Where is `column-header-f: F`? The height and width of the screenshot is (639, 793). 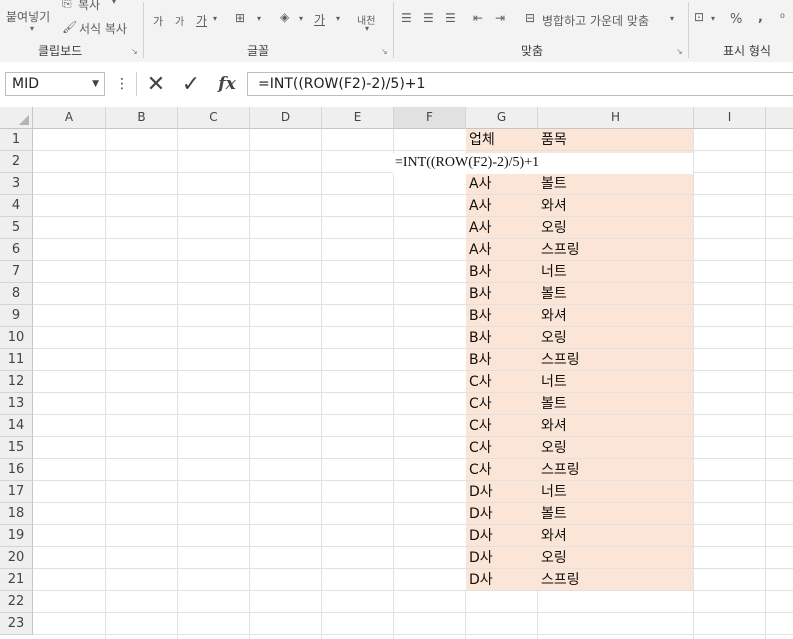 column-header-f: F is located at coordinates (430, 118).